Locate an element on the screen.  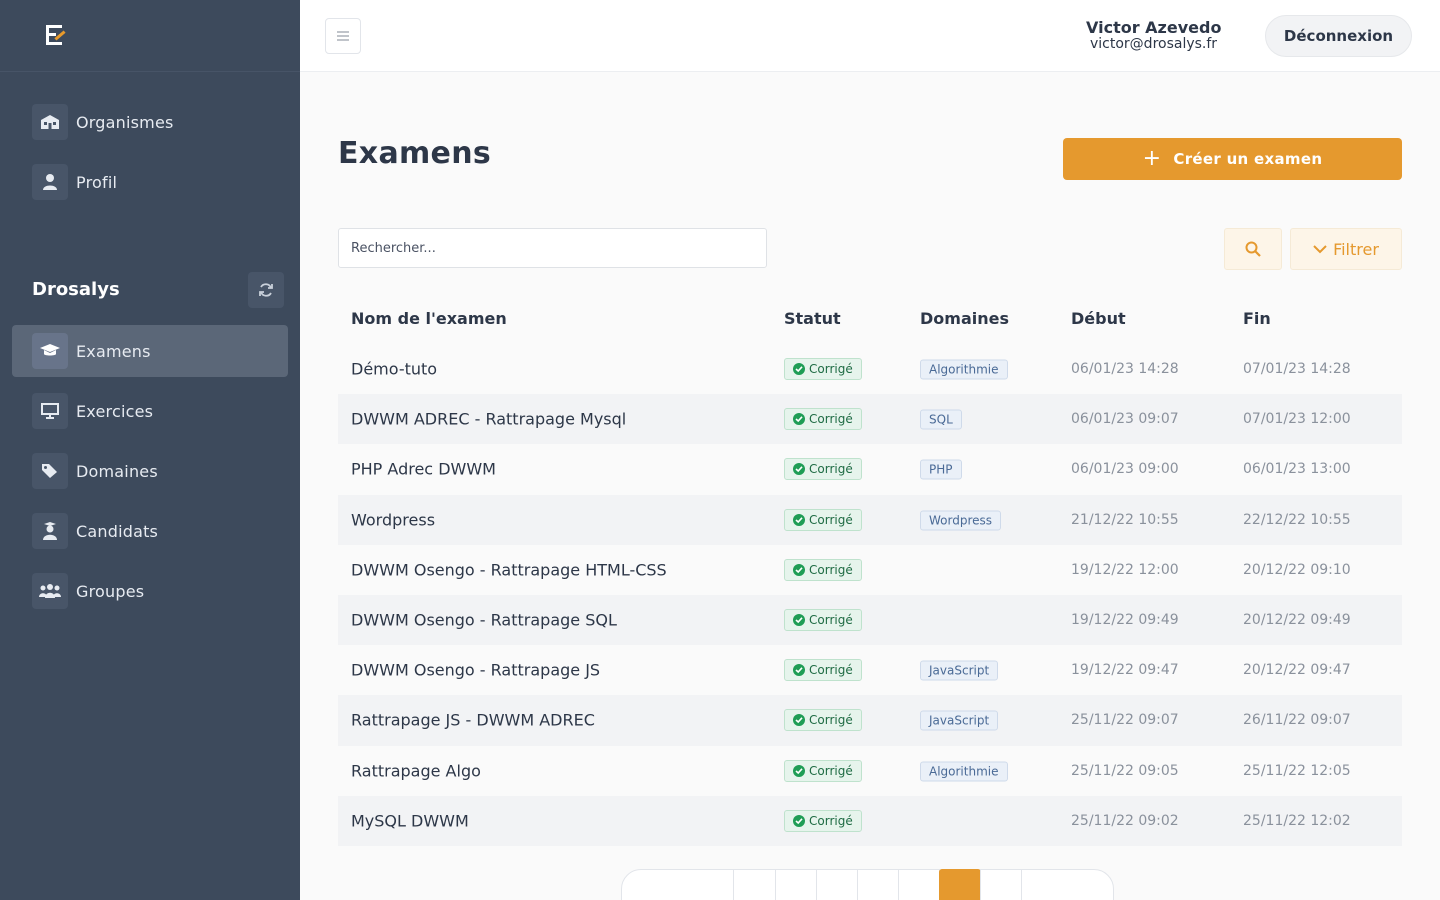
exam-name: DWWM ADREC - Rattrapage Mysql is located at coordinates (488, 419).